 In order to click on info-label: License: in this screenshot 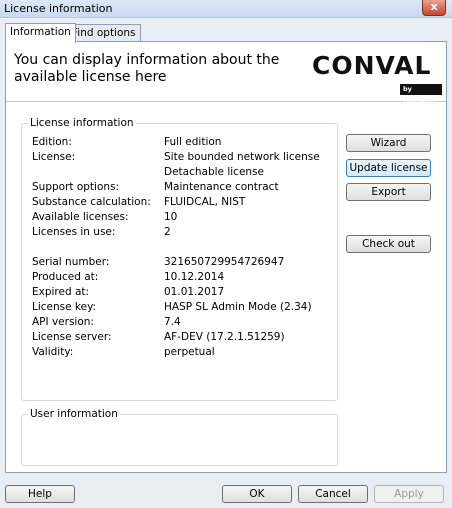, I will do `click(54, 157)`.